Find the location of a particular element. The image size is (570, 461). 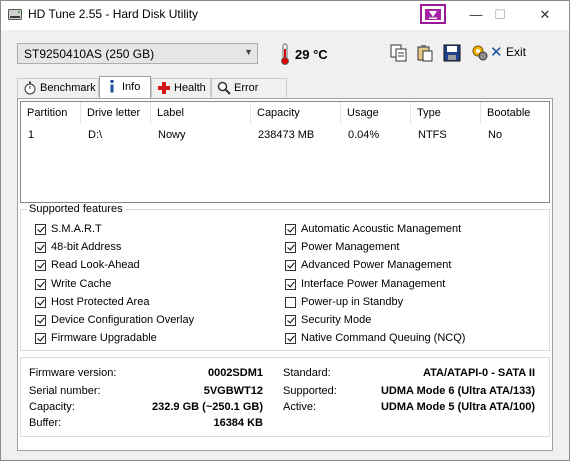

column-header-partition: Partition is located at coordinates (51, 113).